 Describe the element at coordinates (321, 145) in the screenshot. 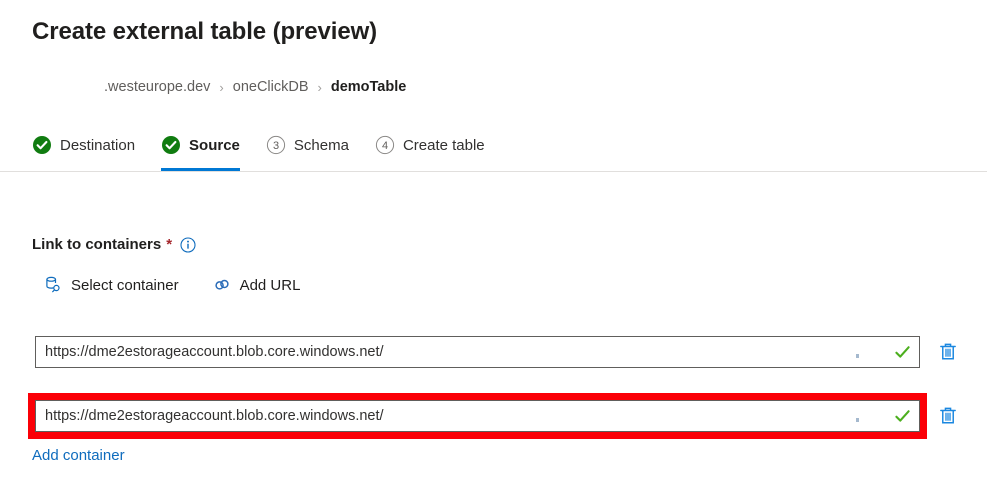

I see `step-label-schema: Schema` at that location.